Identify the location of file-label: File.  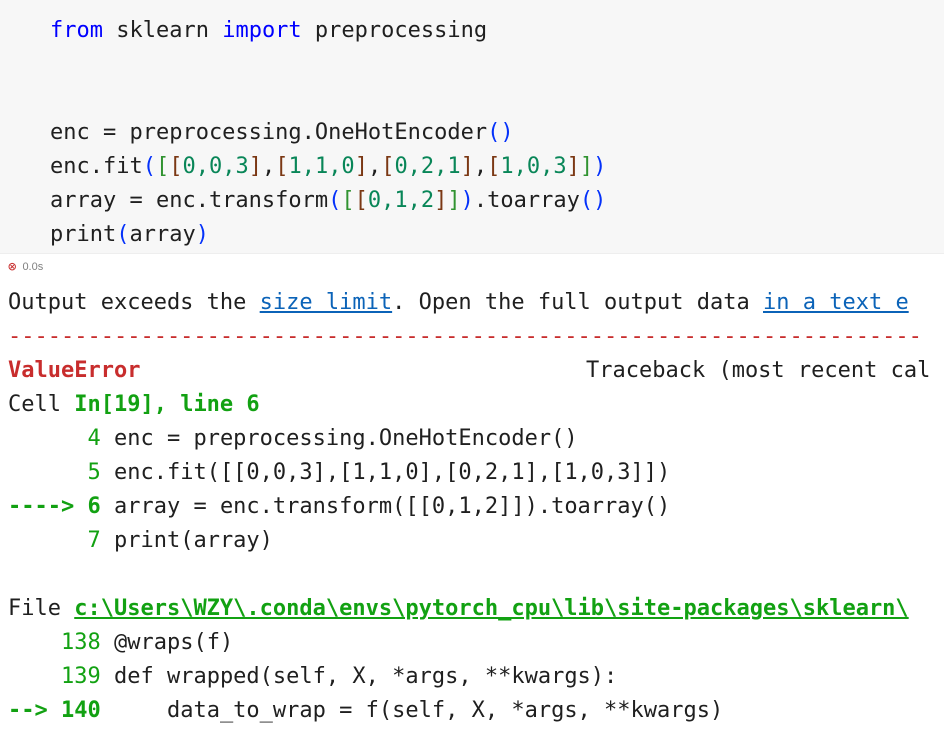
(41, 608).